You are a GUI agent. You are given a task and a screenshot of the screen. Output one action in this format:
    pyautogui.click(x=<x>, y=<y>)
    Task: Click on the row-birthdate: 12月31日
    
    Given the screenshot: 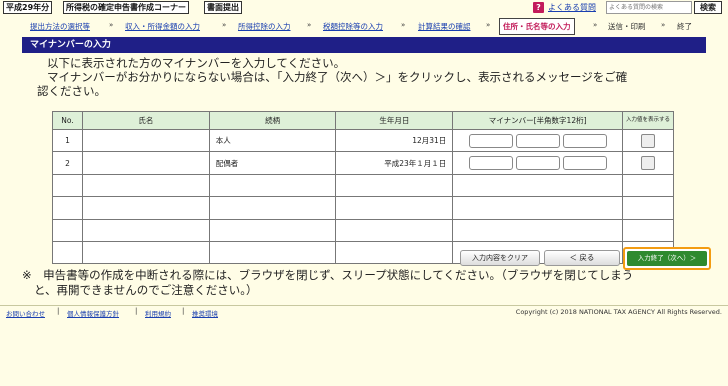 What is the action you would take?
    pyautogui.click(x=394, y=140)
    